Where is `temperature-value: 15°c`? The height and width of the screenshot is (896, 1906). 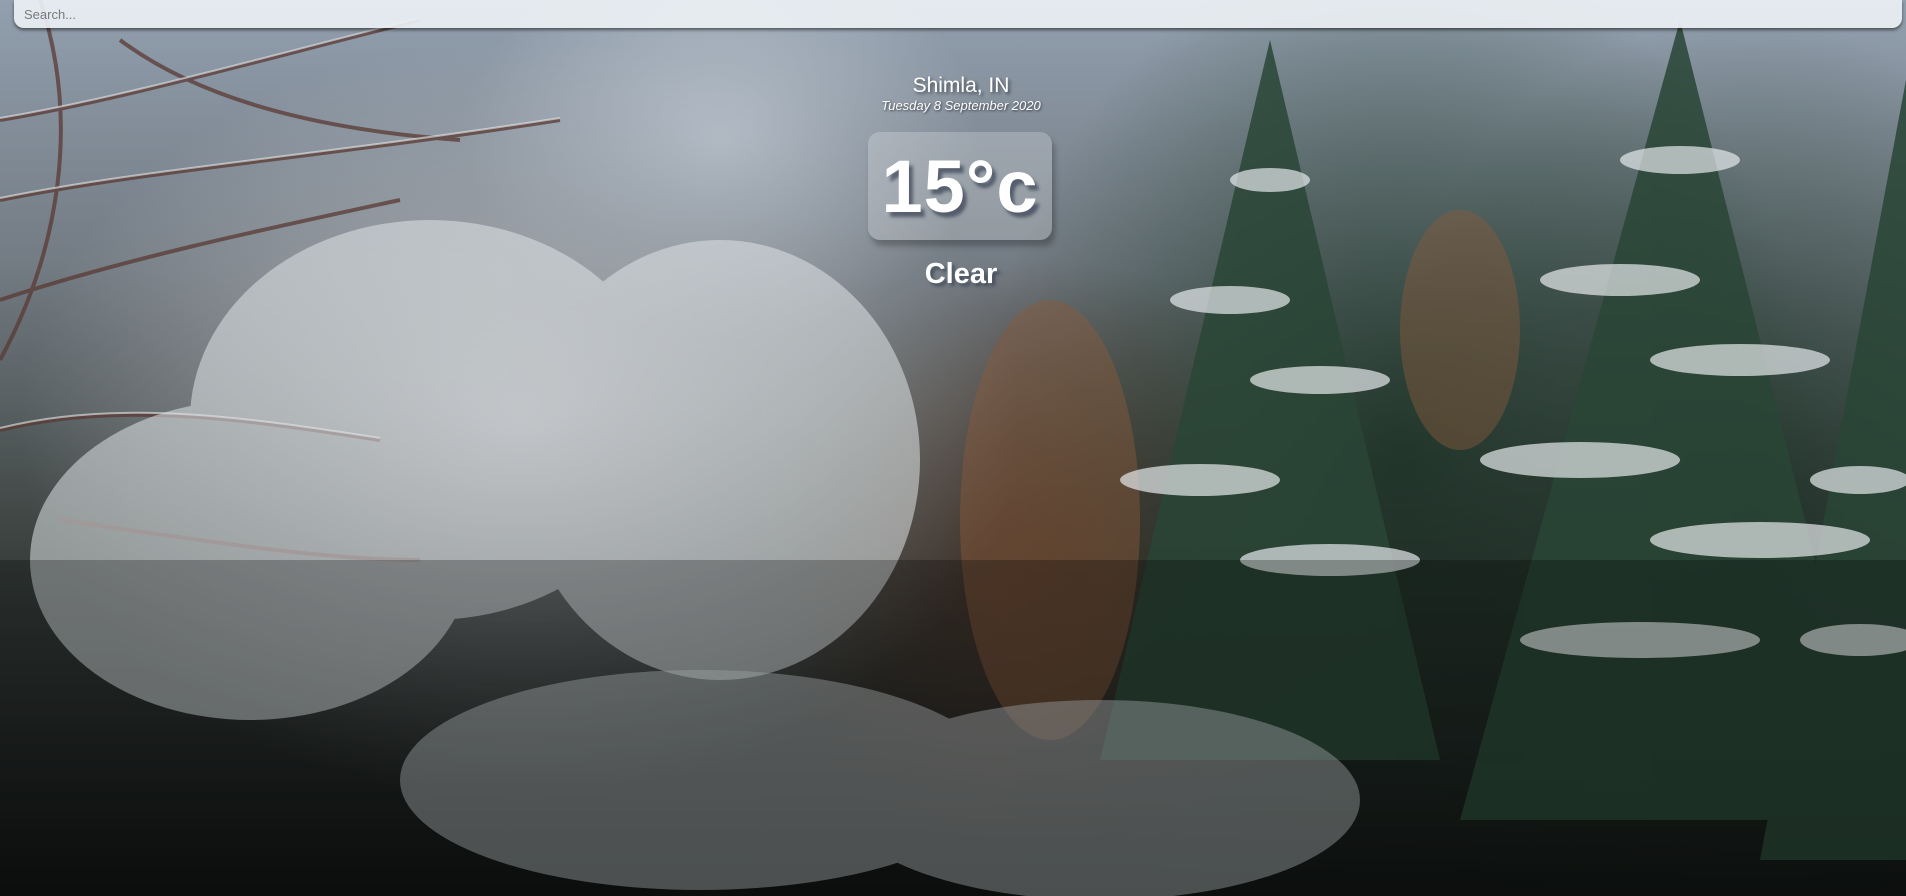 temperature-value: 15°c is located at coordinates (960, 186).